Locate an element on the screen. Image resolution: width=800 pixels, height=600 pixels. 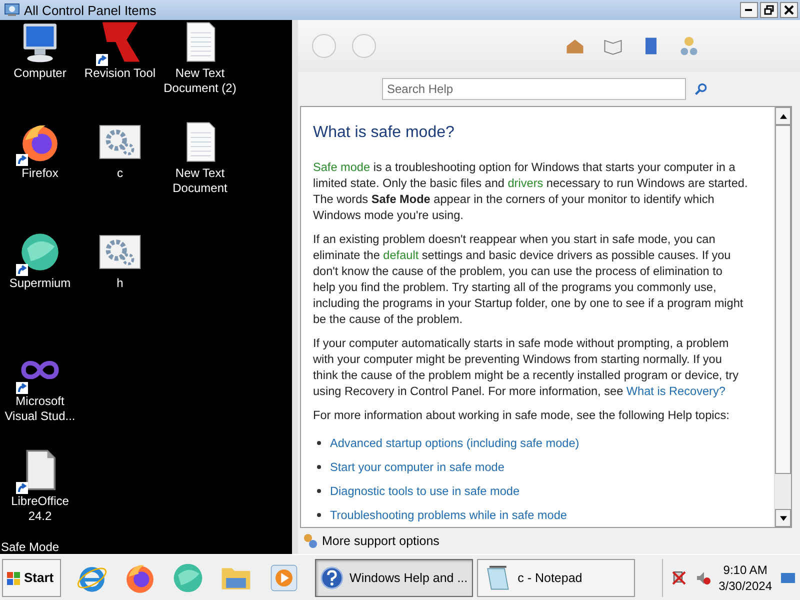
topic-link: Troubleshooting problems while in safe mode is located at coordinates (448, 515).